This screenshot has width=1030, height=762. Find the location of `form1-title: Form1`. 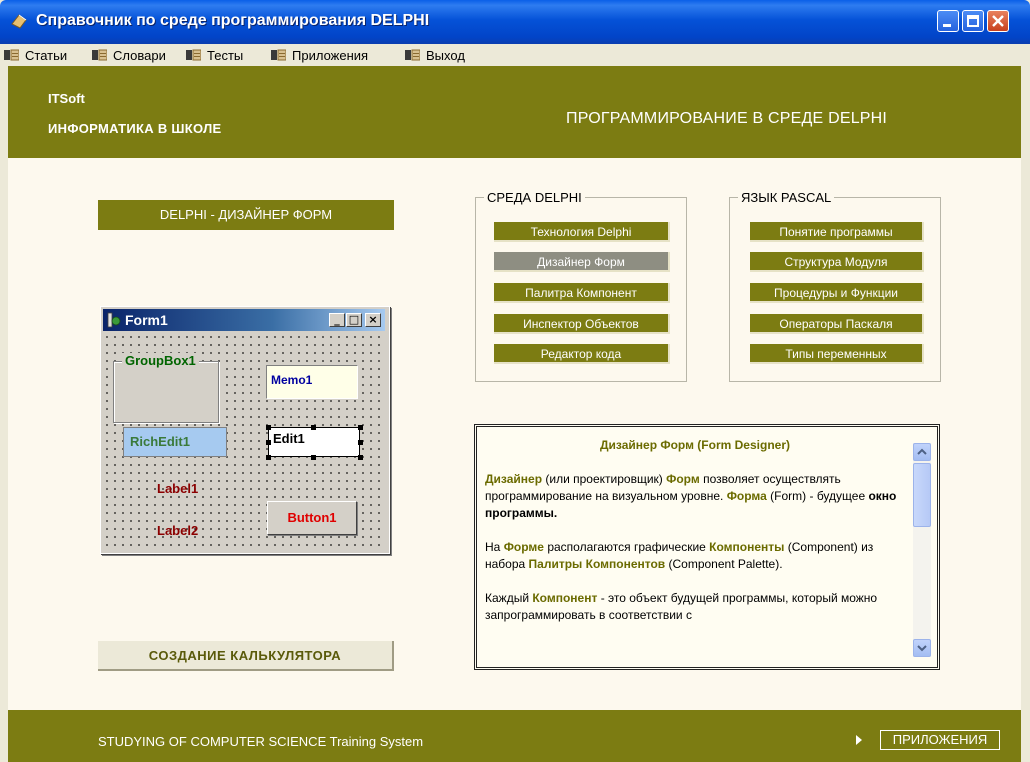

form1-title: Form1 is located at coordinates (146, 320).